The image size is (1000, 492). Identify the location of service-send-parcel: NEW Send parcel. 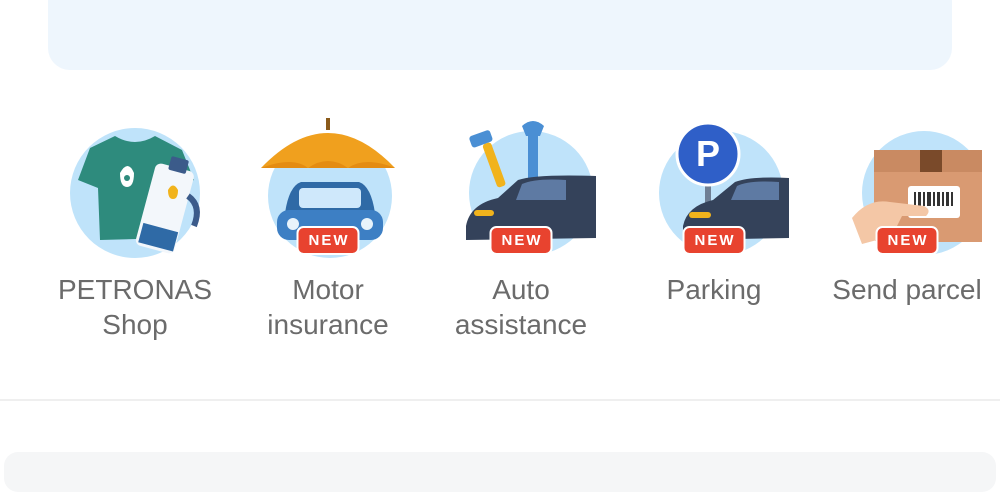
(906, 230).